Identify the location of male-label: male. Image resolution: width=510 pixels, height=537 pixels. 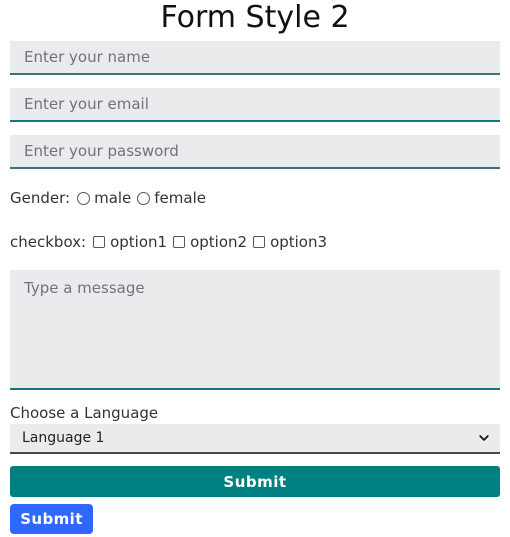
(112, 198).